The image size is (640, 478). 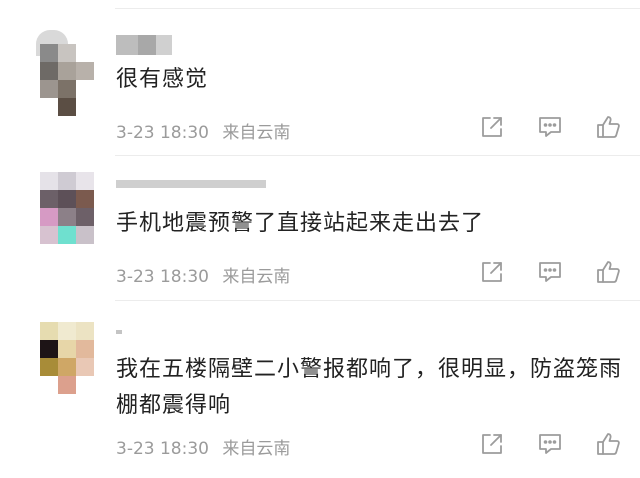 I want to click on comment-text: 我在五楼隔壁二小警报都响了，很明显，防盗笼雨棚都震得响, so click(x=369, y=387).